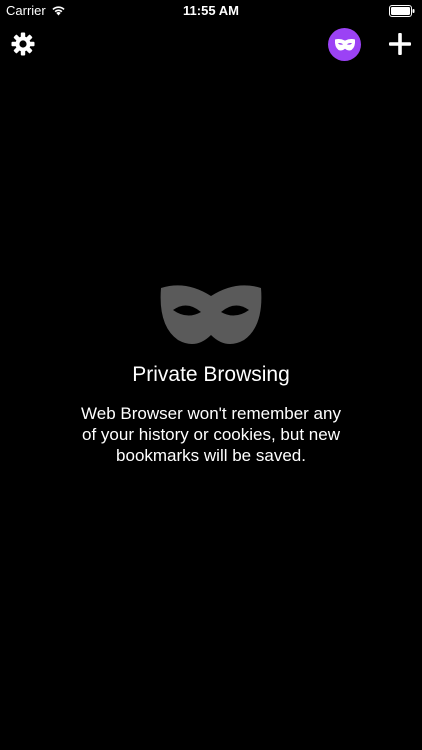 This screenshot has height=750, width=422. I want to click on status-time: 11:55 AM, so click(211, 10).